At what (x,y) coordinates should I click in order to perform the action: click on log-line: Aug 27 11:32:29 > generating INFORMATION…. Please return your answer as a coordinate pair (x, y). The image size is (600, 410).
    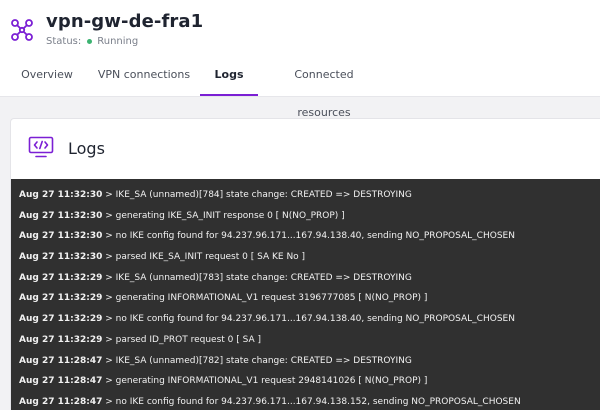
    Looking at the image, I should click on (305, 298).